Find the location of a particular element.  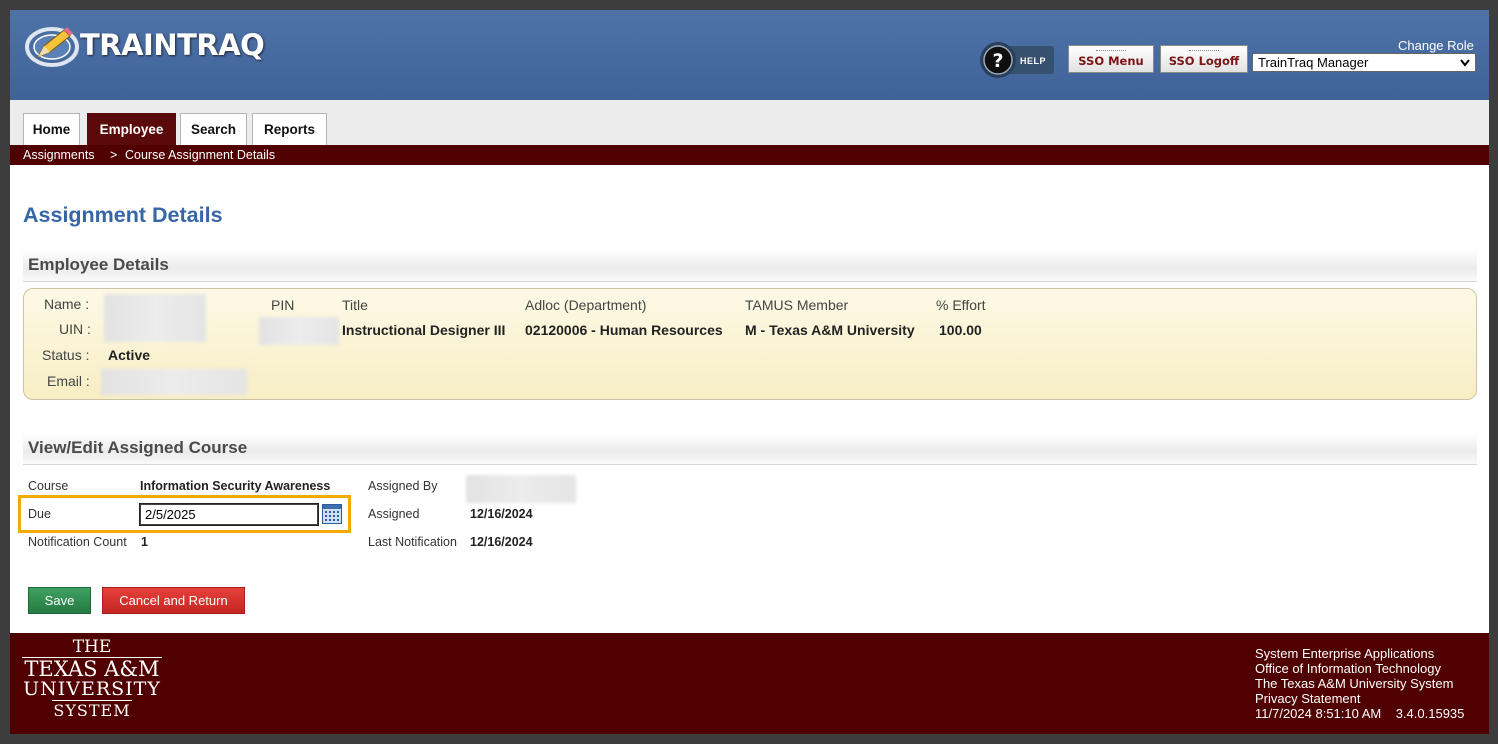

name-label: Name : is located at coordinates (67, 304).